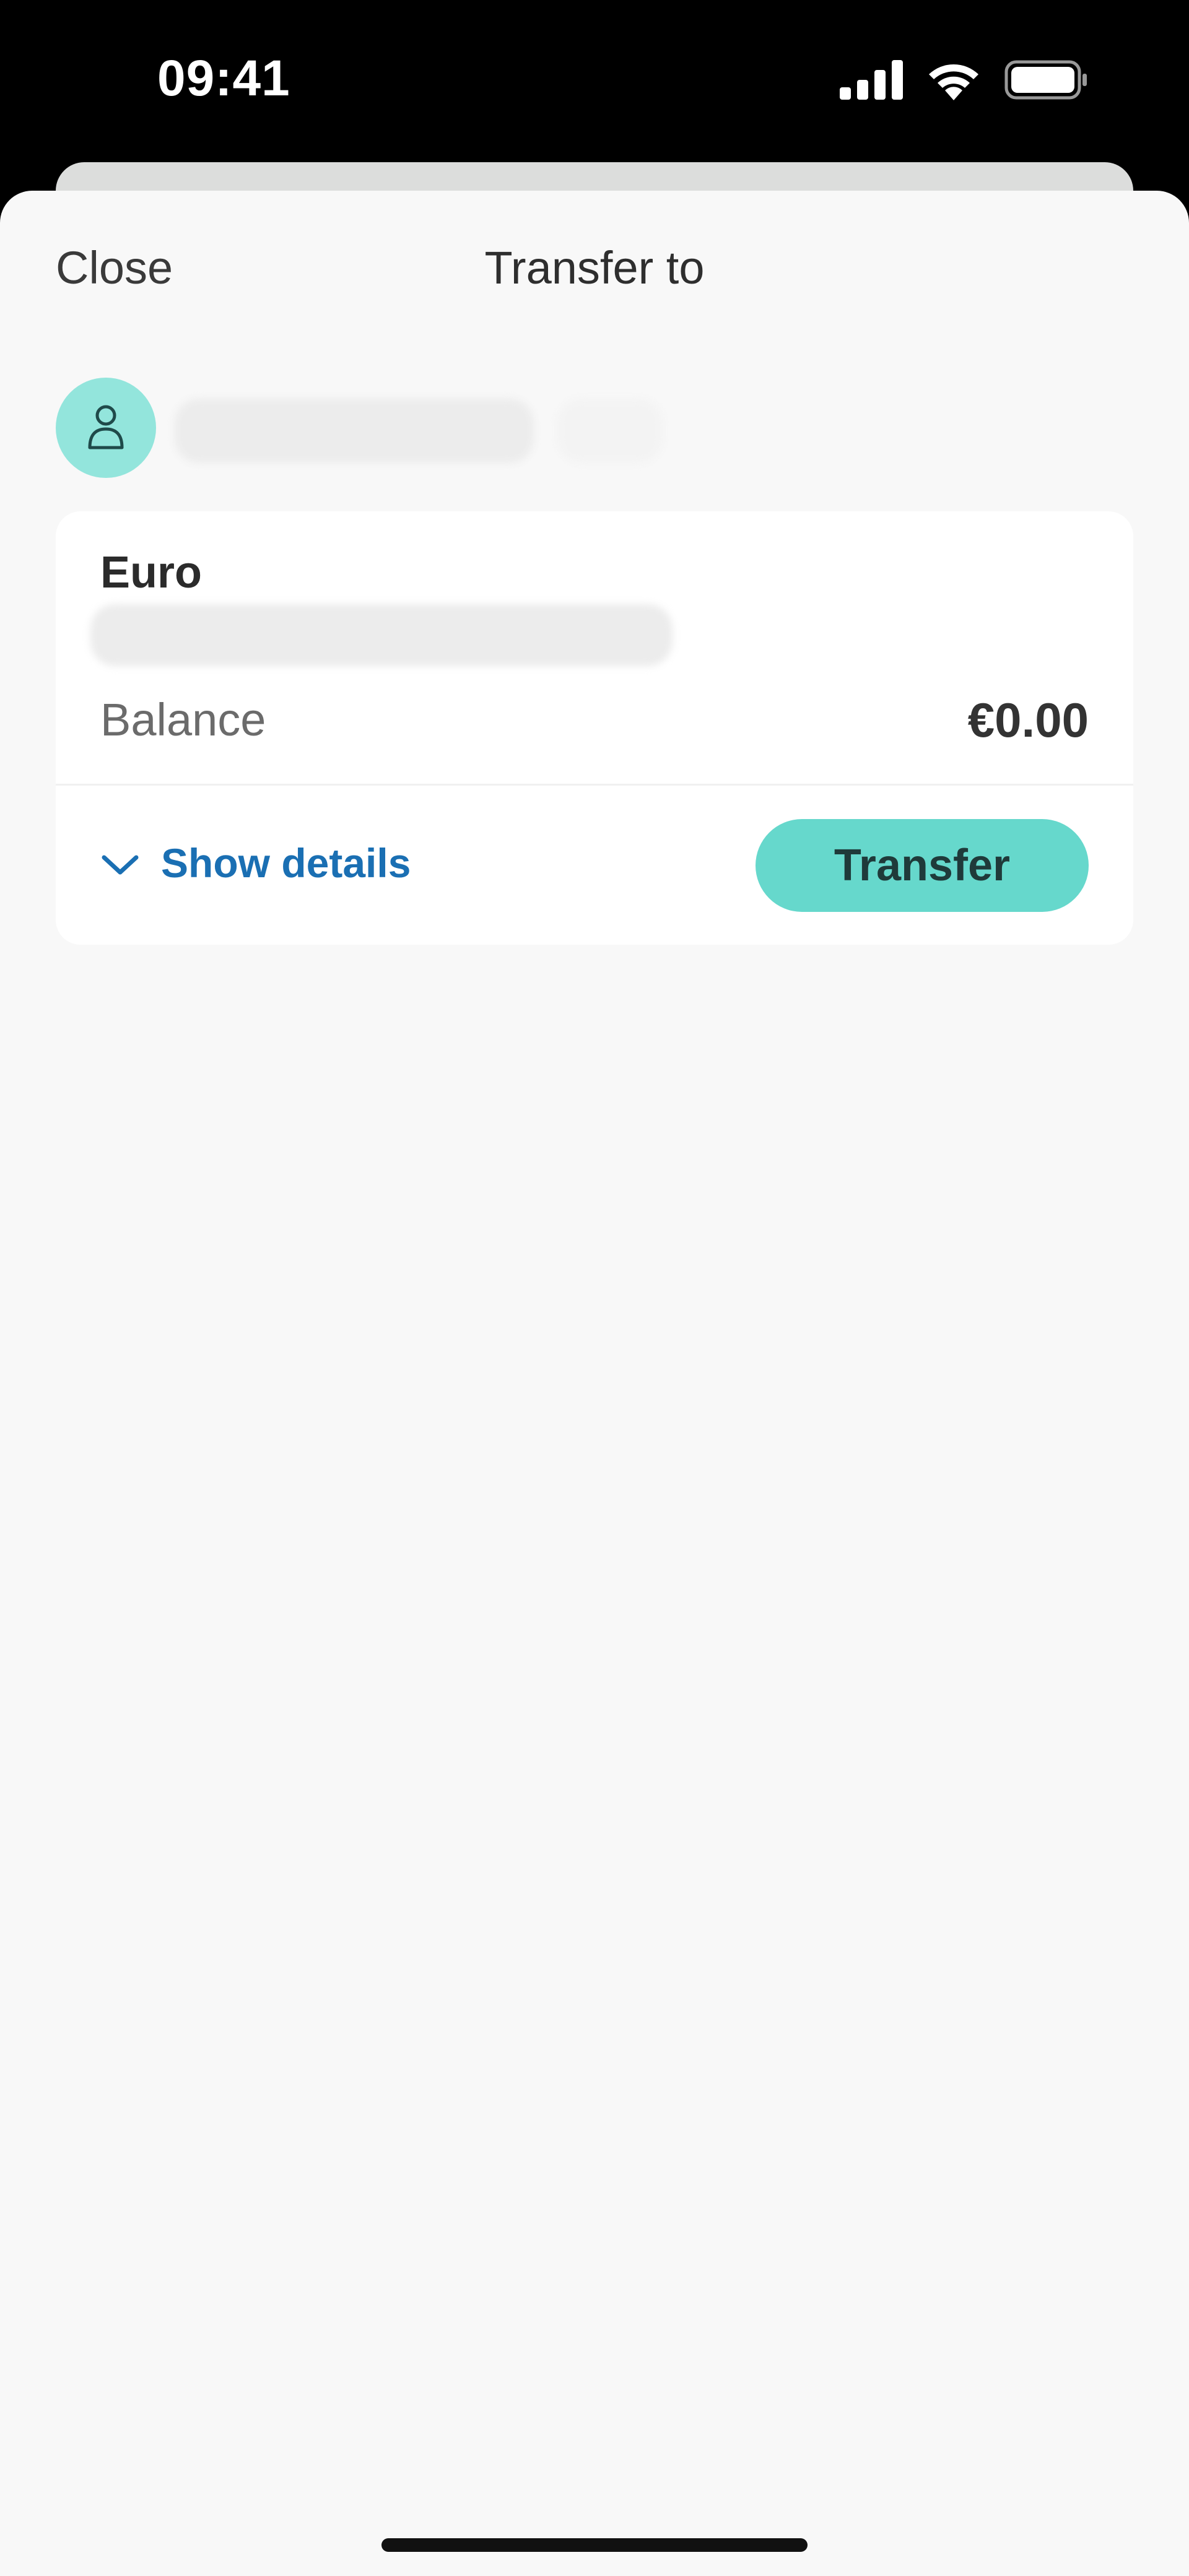 The height and width of the screenshot is (2576, 1189). Describe the element at coordinates (610, 431) in the screenshot. I see `recipient-detail-redacted` at that location.